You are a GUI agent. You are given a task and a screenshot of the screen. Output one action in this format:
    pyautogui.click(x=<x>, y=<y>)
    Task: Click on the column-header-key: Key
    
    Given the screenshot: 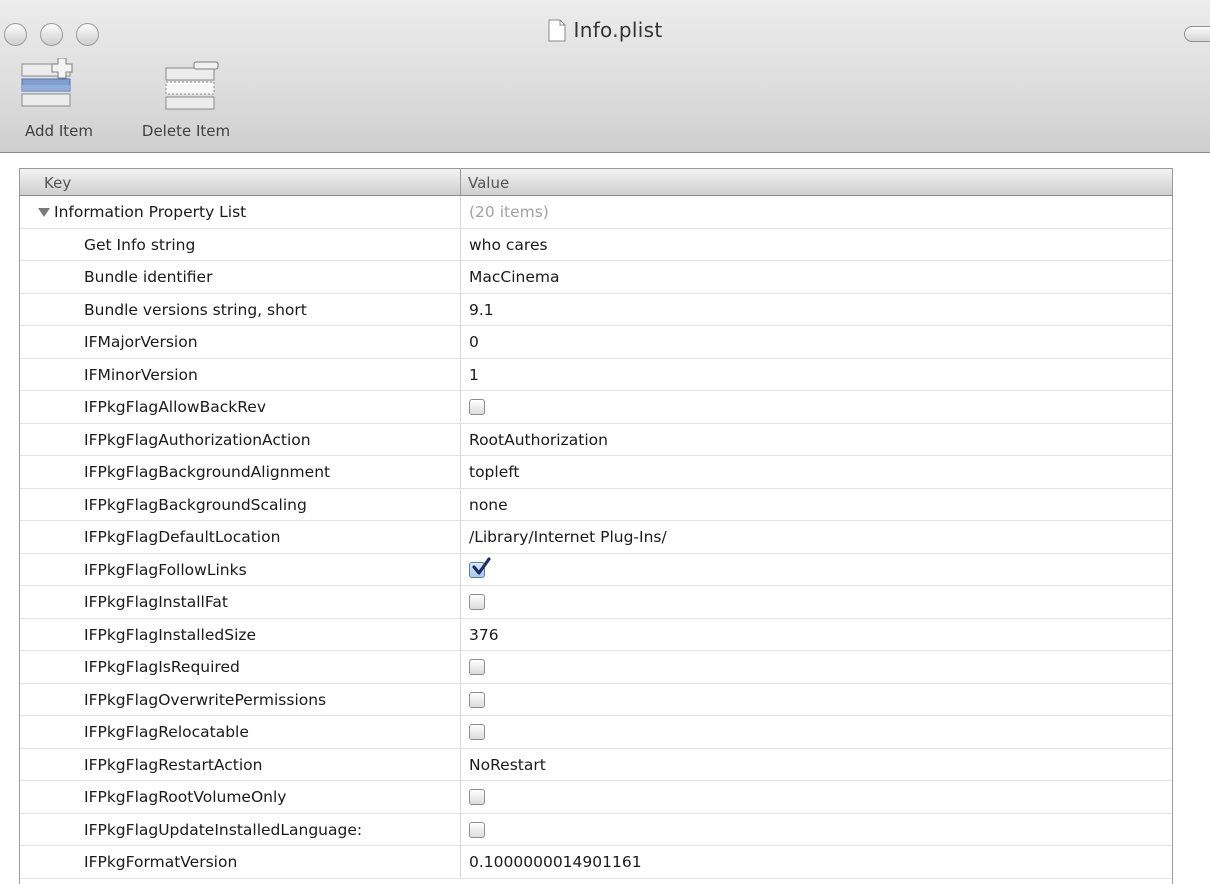 What is the action you would take?
    pyautogui.click(x=240, y=182)
    